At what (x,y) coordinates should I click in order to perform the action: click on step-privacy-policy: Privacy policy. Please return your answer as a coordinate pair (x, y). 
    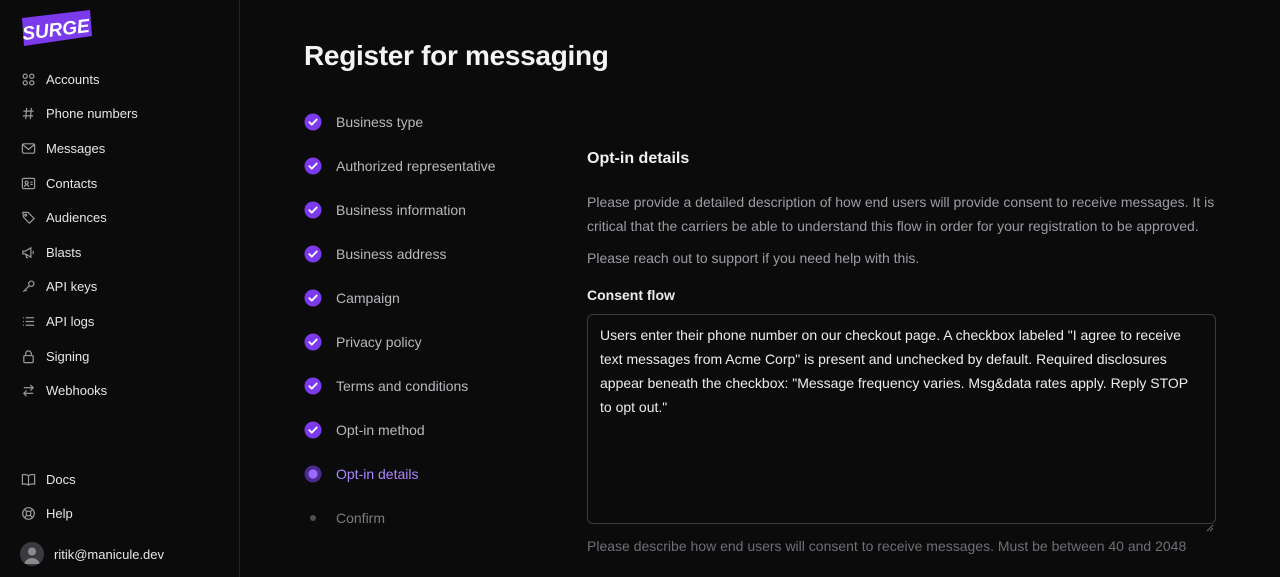
    Looking at the image, I should click on (434, 342).